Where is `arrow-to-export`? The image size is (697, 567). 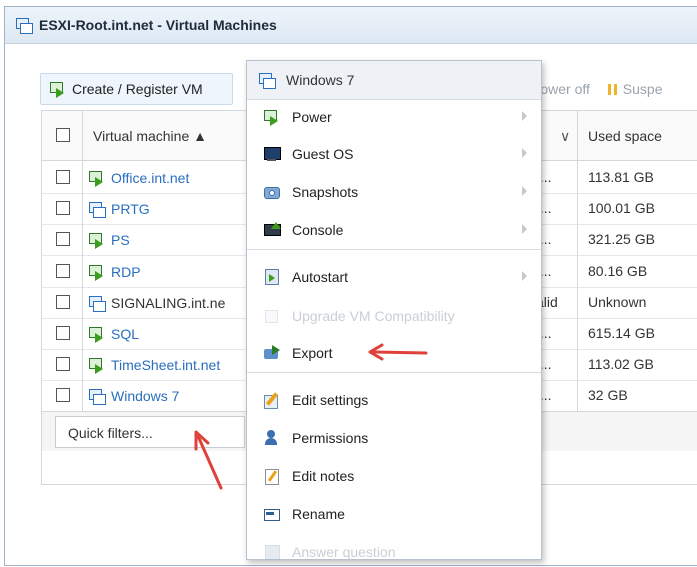
arrow-to-export is located at coordinates (398, 352).